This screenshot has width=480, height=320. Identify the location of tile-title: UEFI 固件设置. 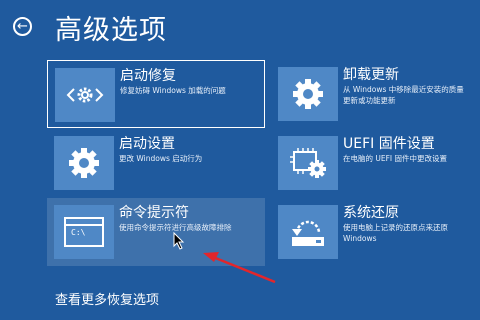
(389, 144).